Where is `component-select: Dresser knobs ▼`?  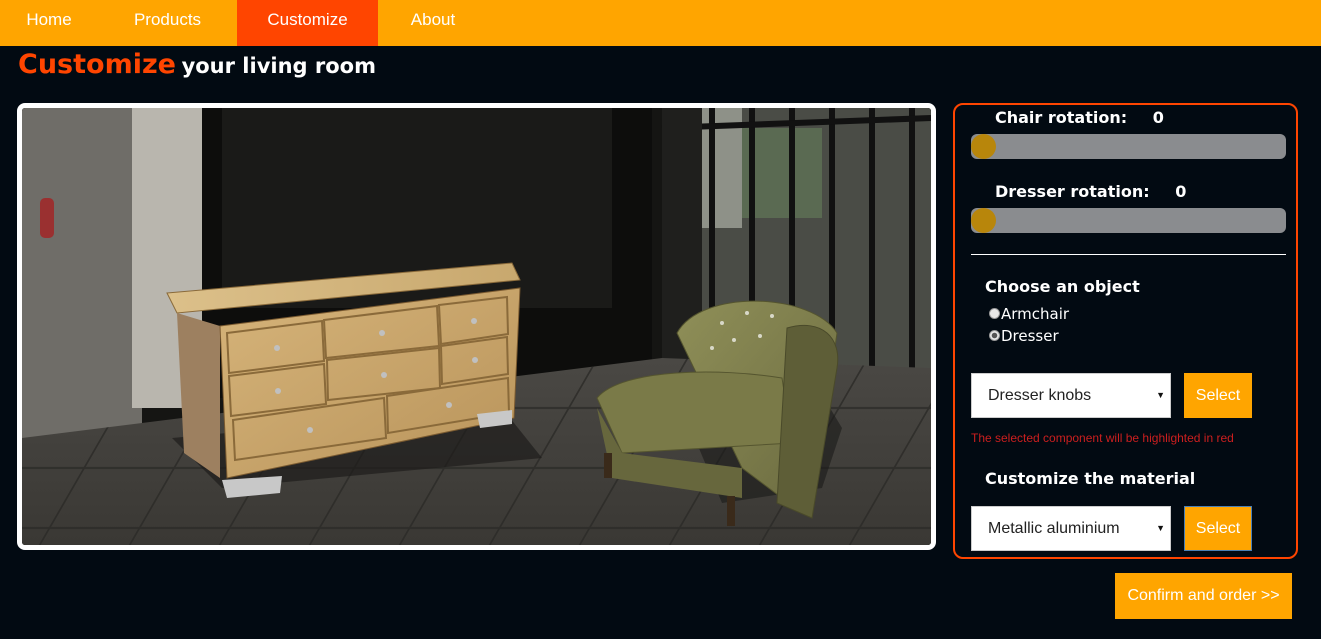
component-select: Dresser knobs ▼ is located at coordinates (1071, 395).